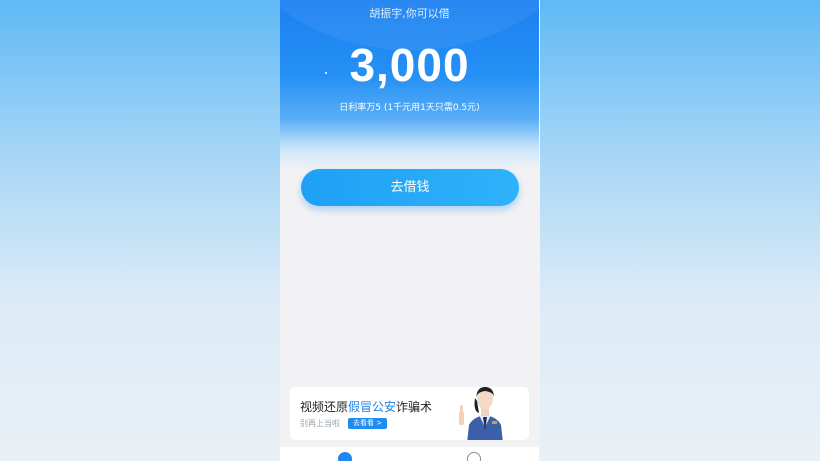  Describe the element at coordinates (345, 456) in the screenshot. I see `home-icon` at that location.